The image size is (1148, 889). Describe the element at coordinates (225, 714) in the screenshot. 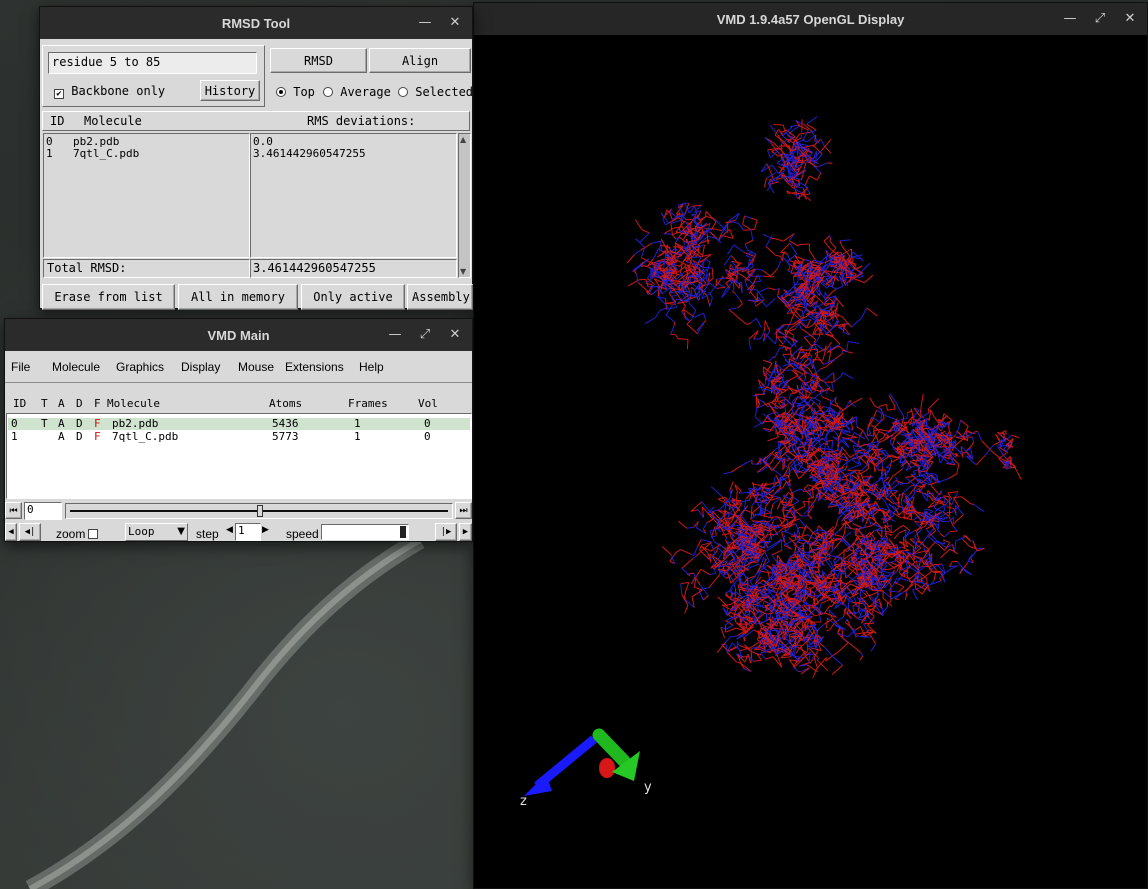

I see `wallpaper-road` at that location.